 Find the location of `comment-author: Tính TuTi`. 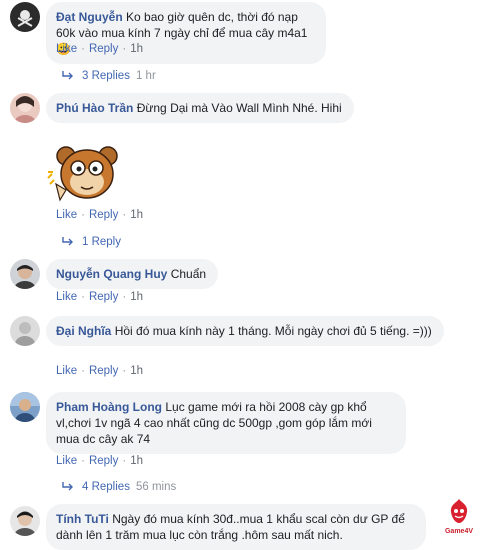

comment-author: Tính TuTi is located at coordinates (82, 519).